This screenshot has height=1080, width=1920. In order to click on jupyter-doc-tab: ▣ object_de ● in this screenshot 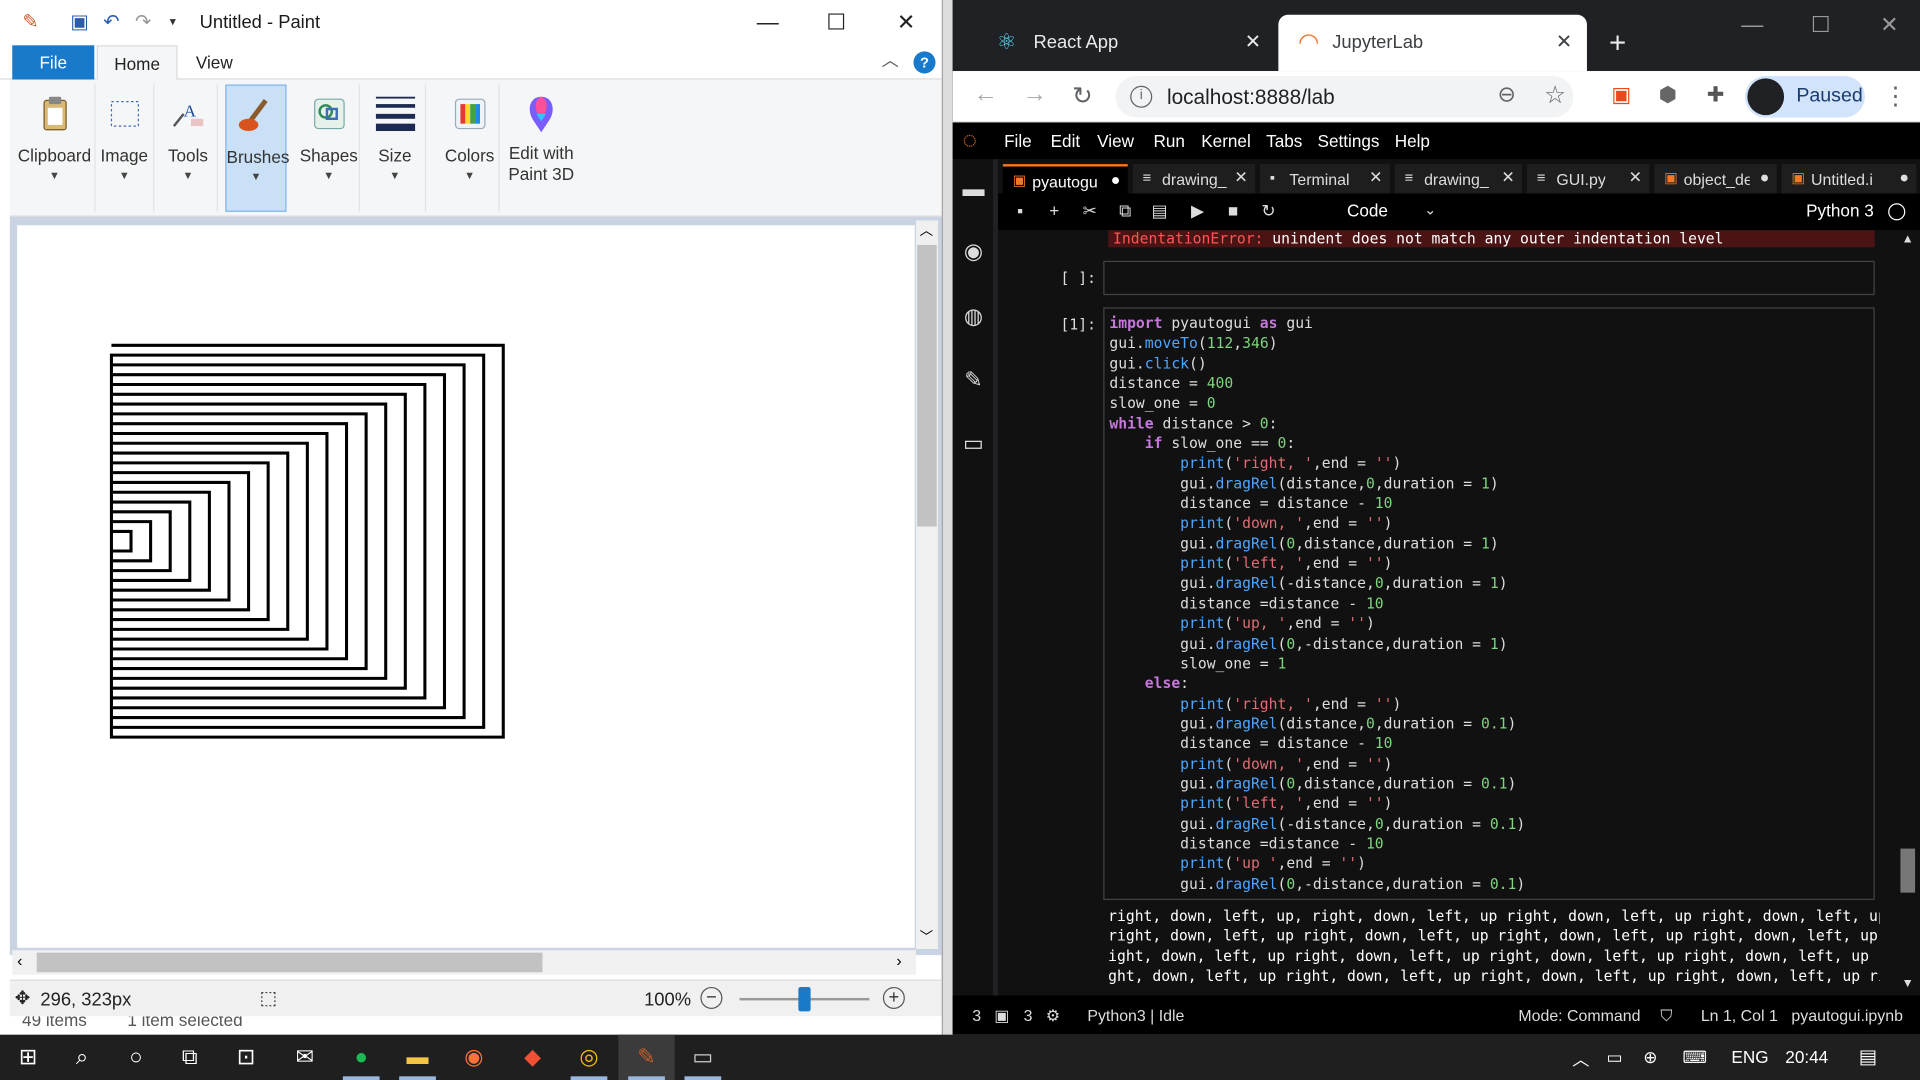, I will do `click(1715, 179)`.